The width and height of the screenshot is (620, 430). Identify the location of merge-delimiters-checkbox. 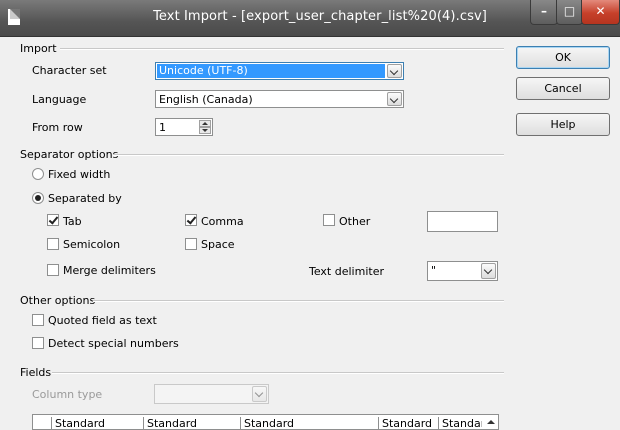
(53, 270).